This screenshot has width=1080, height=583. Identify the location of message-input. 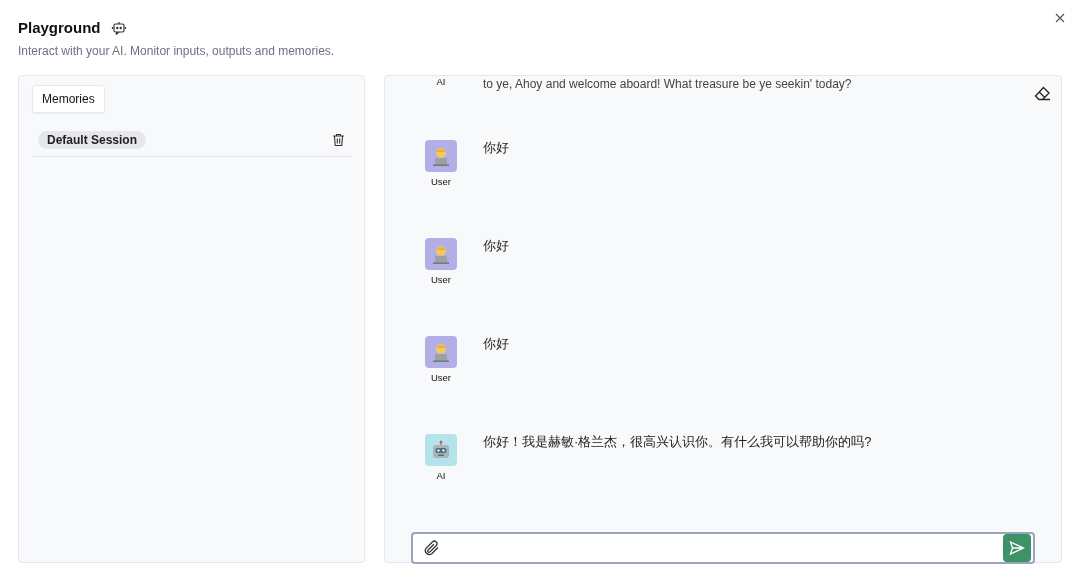
(723, 548).